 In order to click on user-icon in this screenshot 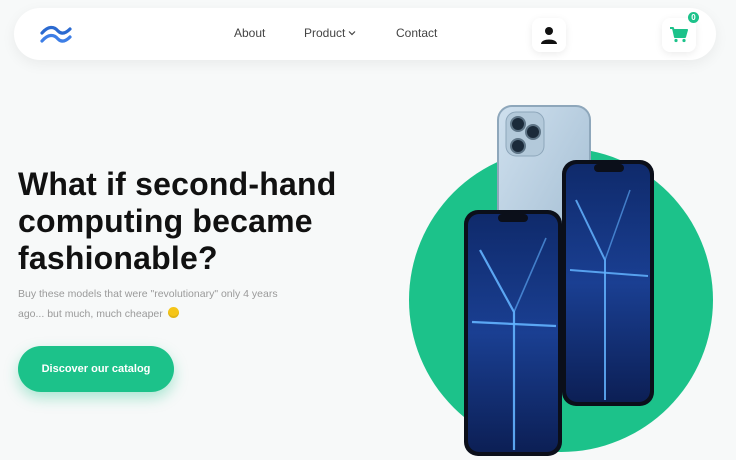, I will do `click(549, 35)`.